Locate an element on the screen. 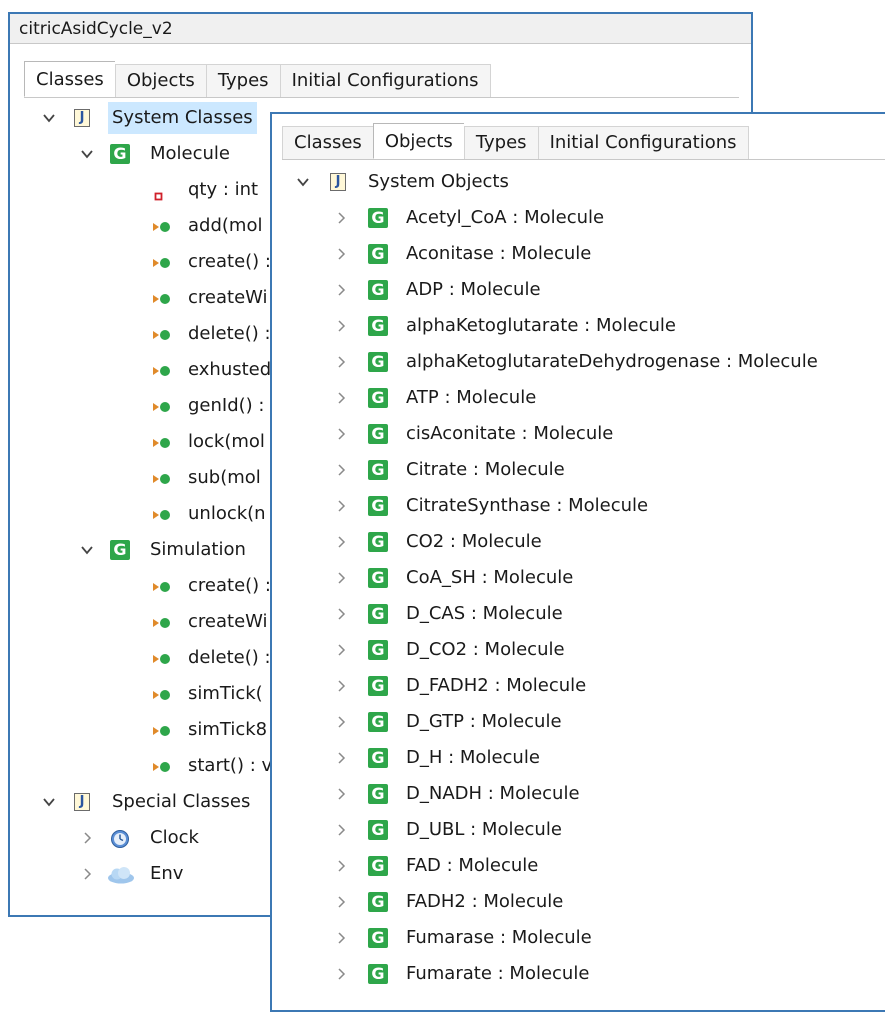  tree-item-object: G D_GTP : Molecule is located at coordinates (578, 722).